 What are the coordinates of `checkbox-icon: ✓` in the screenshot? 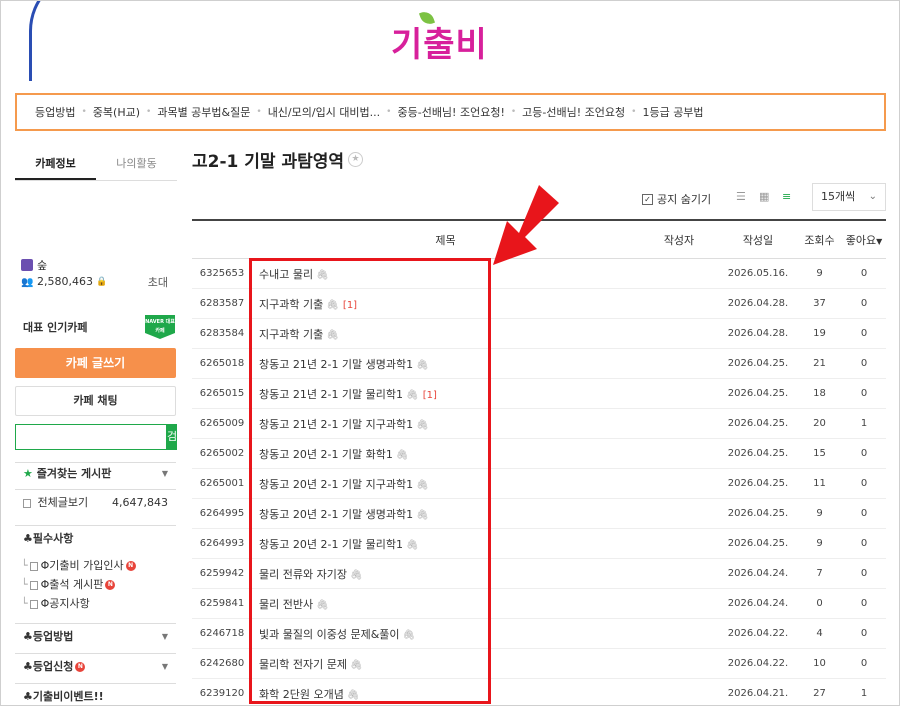 It's located at (647, 199).